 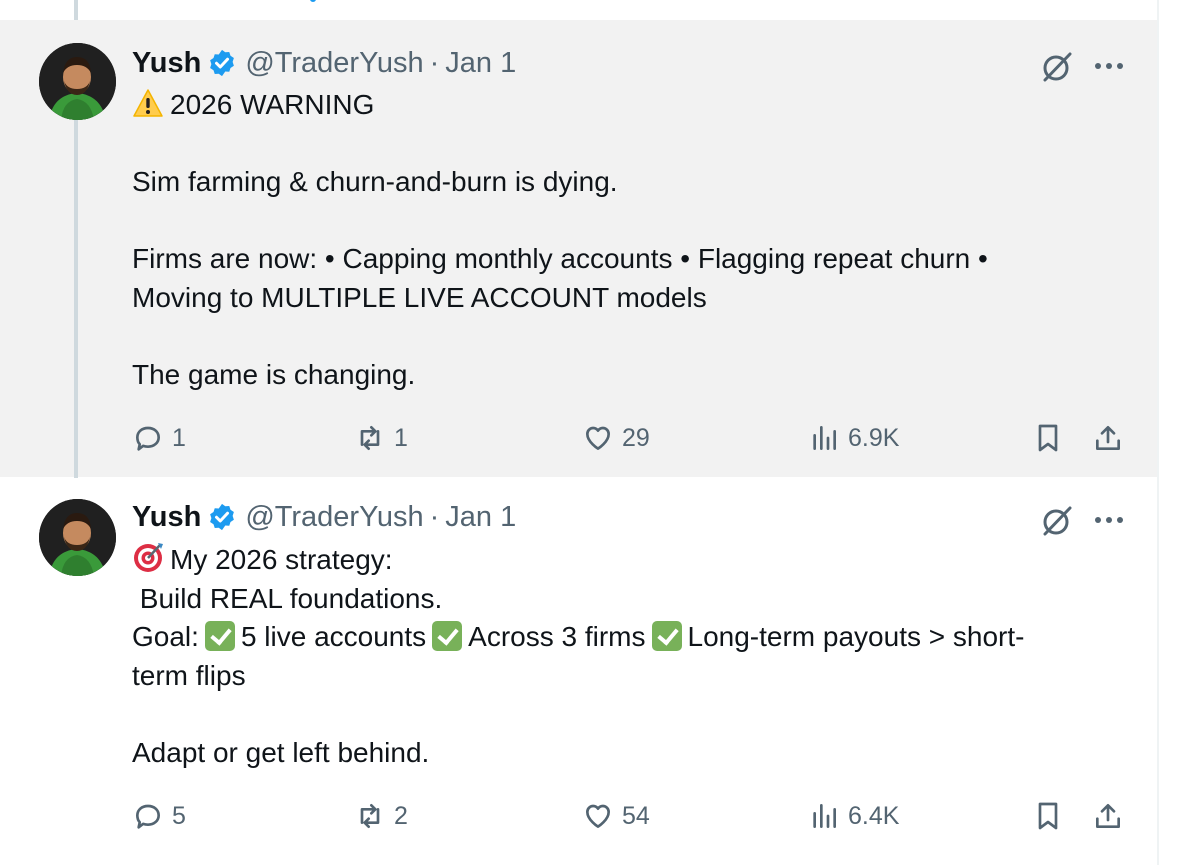 I want to click on timeline-border, so click(x=1158, y=432).